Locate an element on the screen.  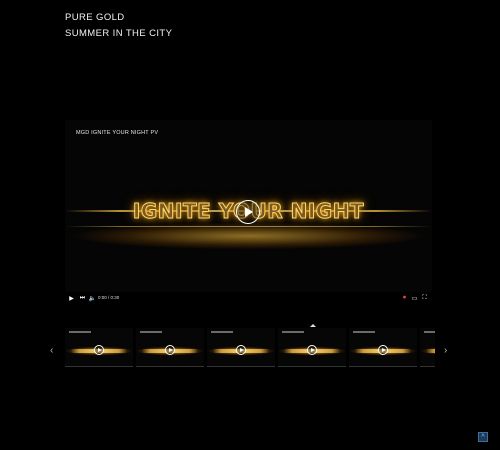
chevron-left-icon: ‹ is located at coordinates (51, 351).